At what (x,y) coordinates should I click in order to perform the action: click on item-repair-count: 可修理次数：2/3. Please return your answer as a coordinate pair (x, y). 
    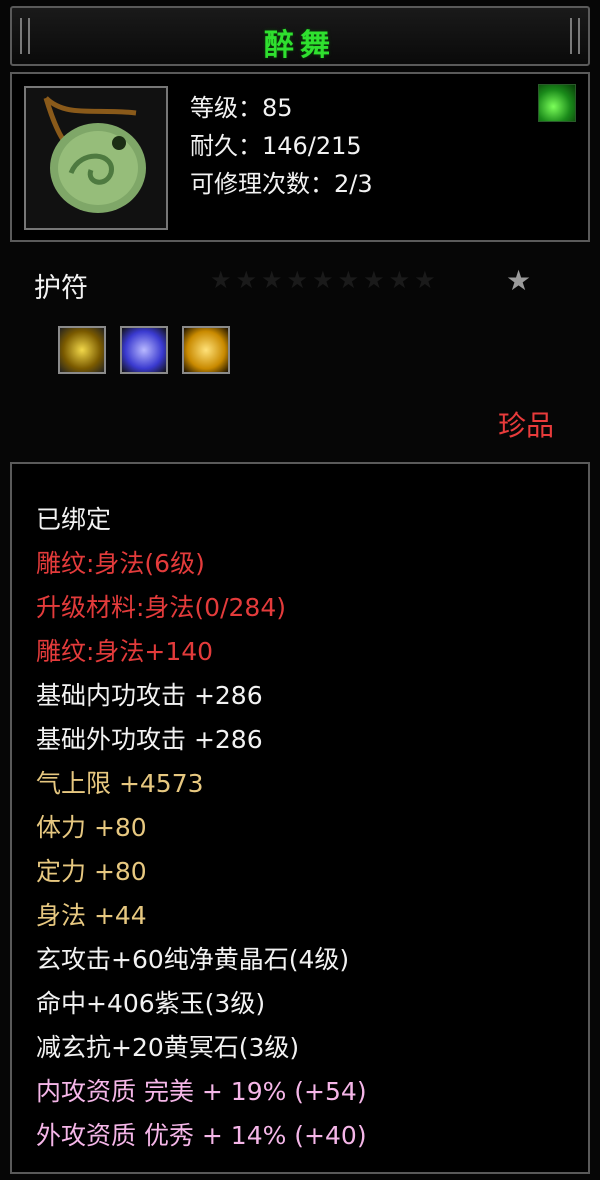
    Looking at the image, I should click on (281, 184).